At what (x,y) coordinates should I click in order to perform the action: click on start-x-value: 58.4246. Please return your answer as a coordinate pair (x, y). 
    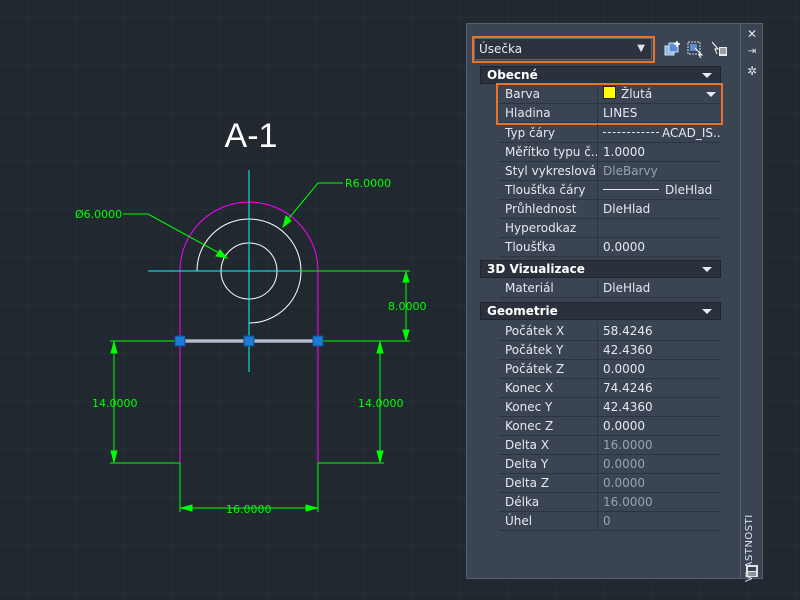
    Looking at the image, I should click on (659, 331).